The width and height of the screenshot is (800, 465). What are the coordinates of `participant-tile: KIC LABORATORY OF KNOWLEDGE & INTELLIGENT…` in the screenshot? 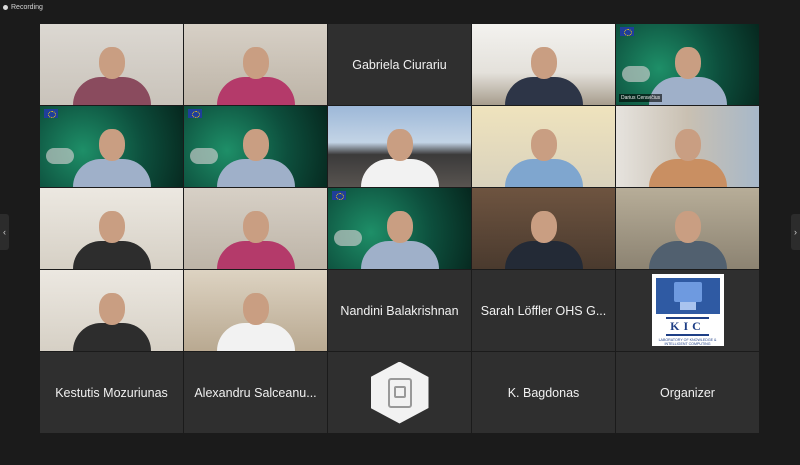 It's located at (687, 310).